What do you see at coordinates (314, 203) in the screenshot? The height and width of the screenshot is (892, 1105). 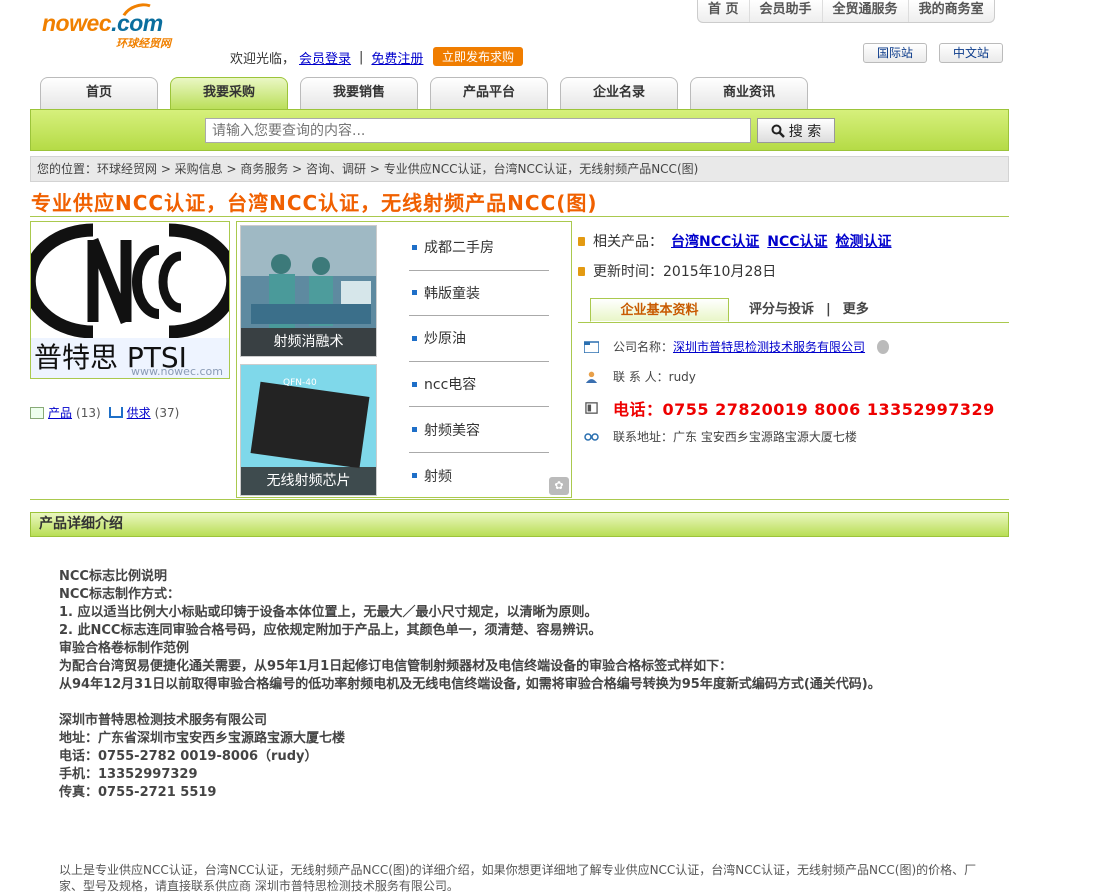 I see `page-title: 专业供应NCC认证，台湾NCC认证，无线射频产品NCC(图)` at bounding box center [314, 203].